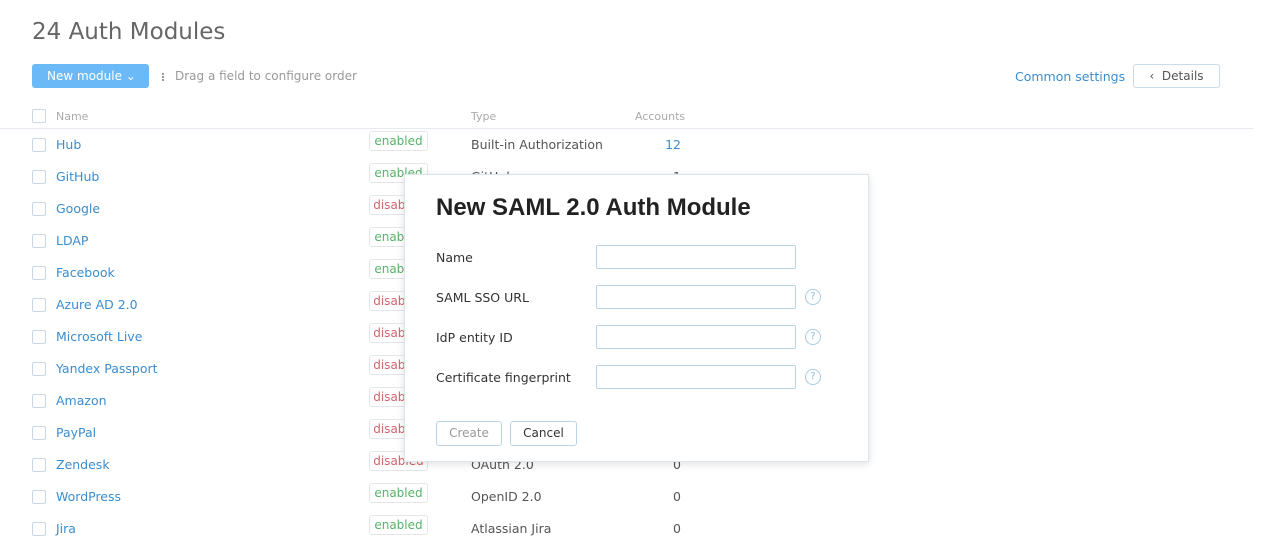 The width and height of the screenshot is (1271, 553). Describe the element at coordinates (81, 400) in the screenshot. I see `module-name-link: Amazon` at that location.